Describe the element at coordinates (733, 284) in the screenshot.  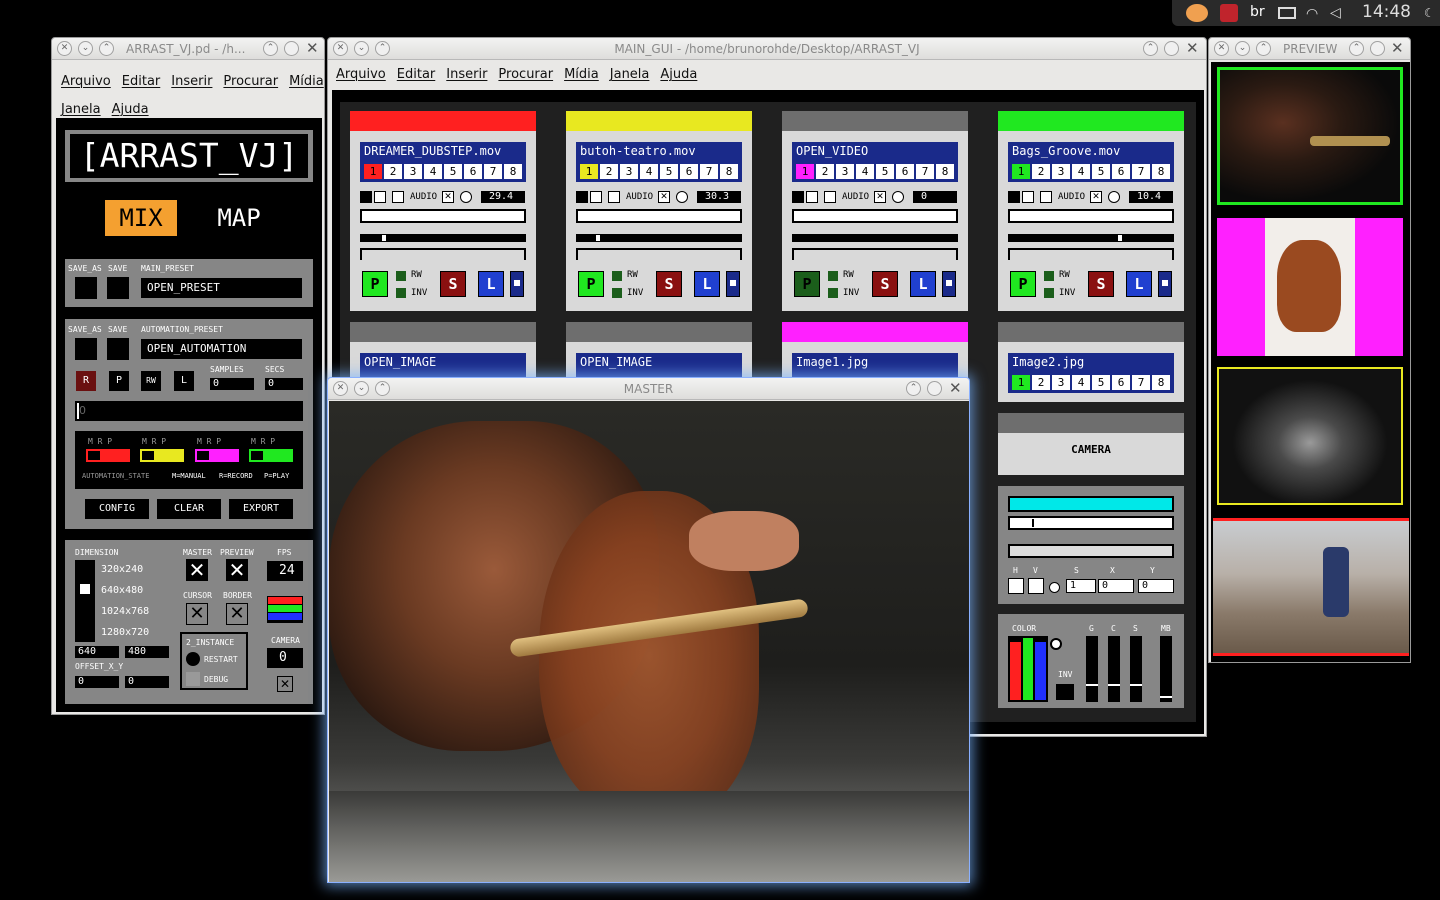
I see `deck-2-toggle` at that location.